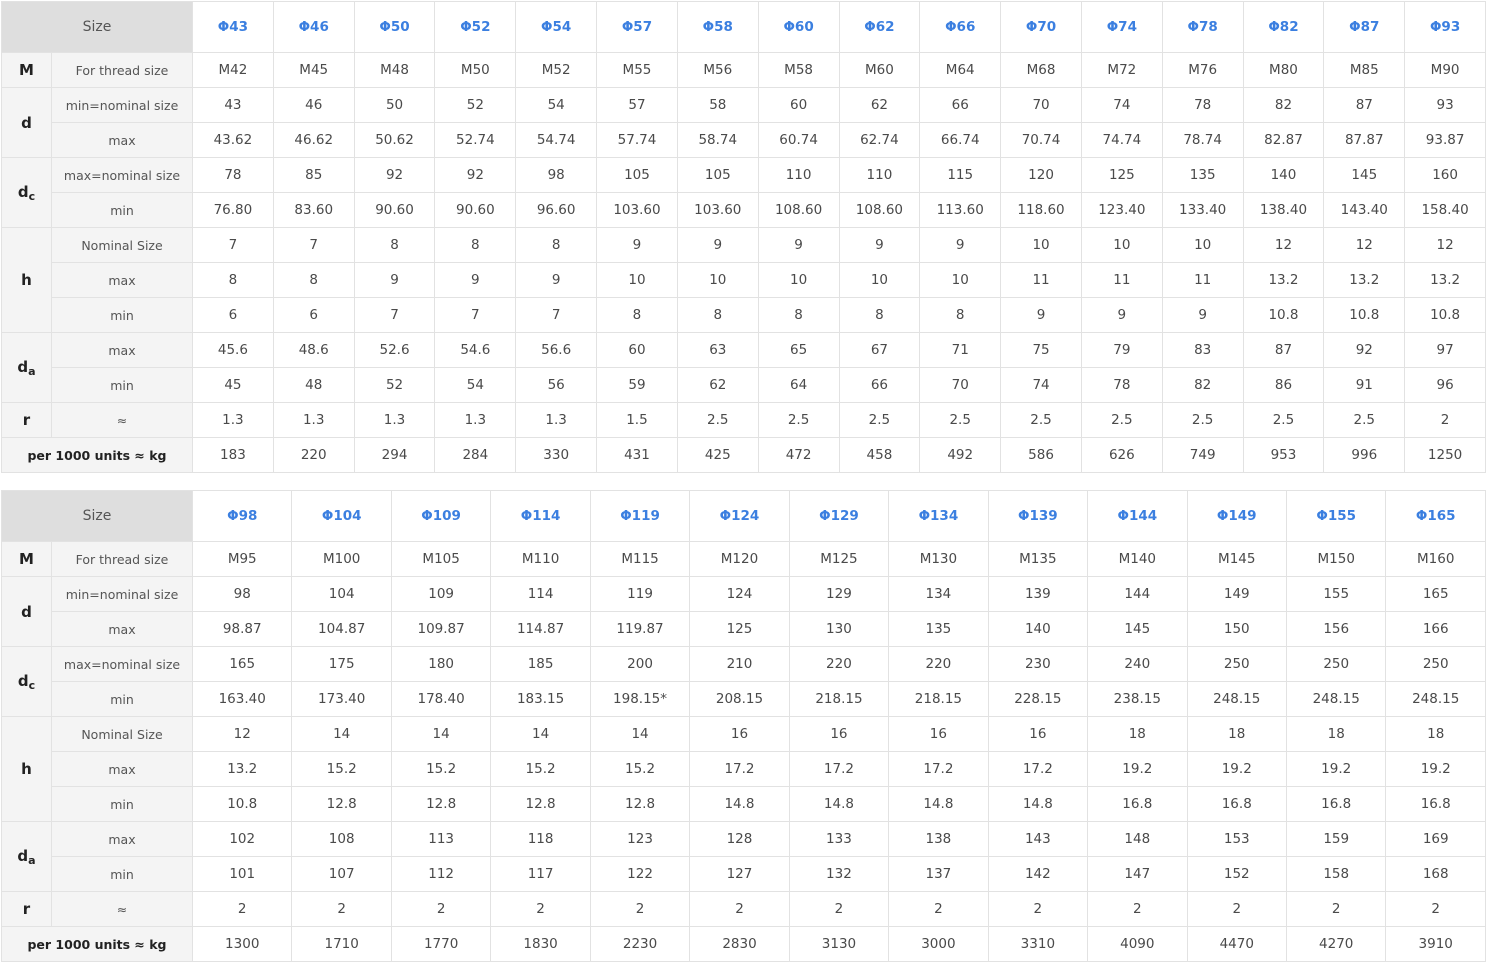  I want to click on table-cell: 2830, so click(739, 944).